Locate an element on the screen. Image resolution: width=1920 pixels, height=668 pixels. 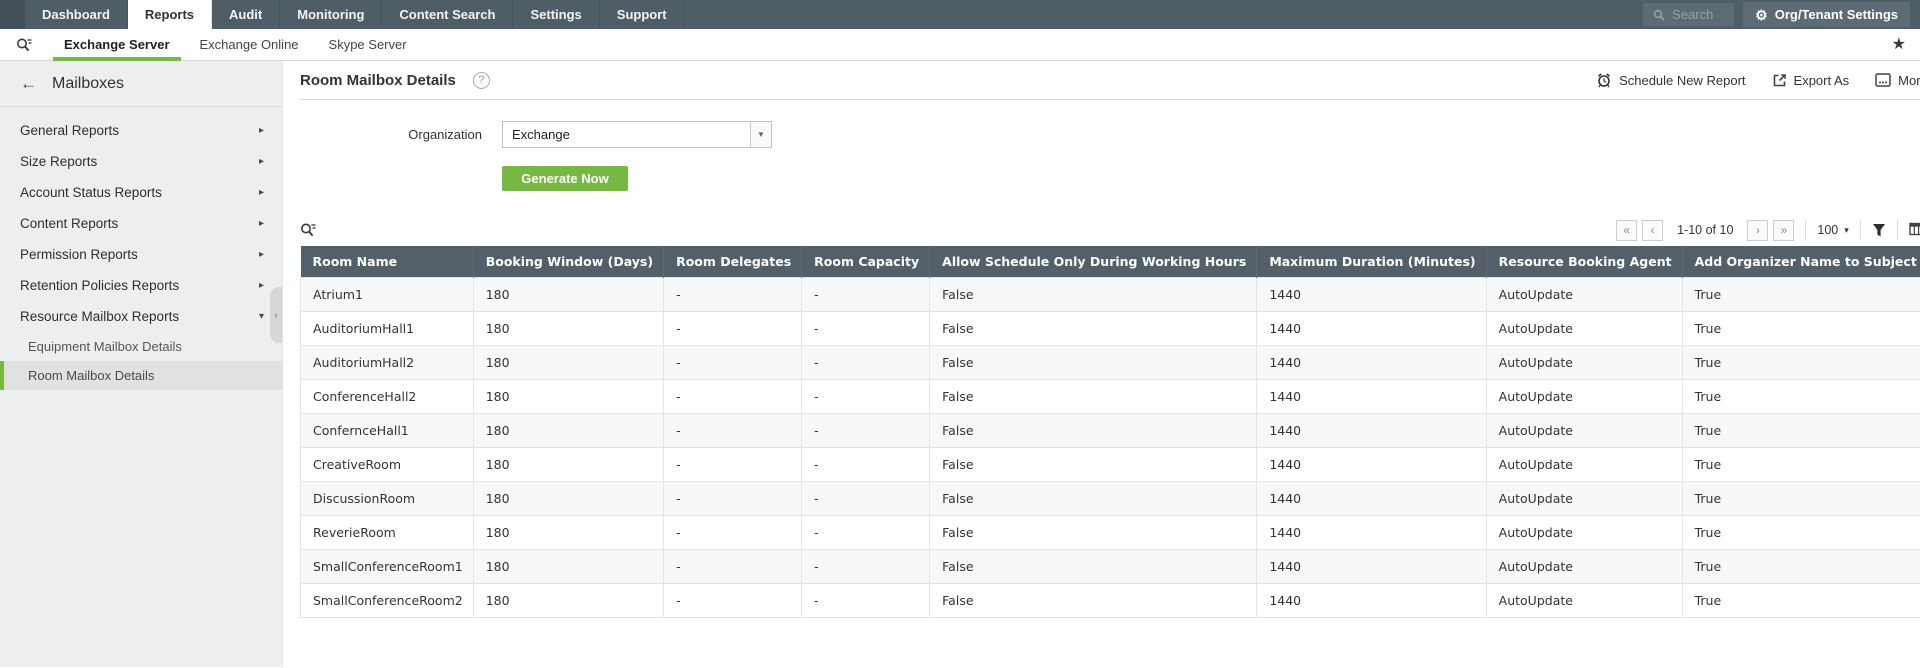
chevron-icon: ▾ is located at coordinates (261, 316).